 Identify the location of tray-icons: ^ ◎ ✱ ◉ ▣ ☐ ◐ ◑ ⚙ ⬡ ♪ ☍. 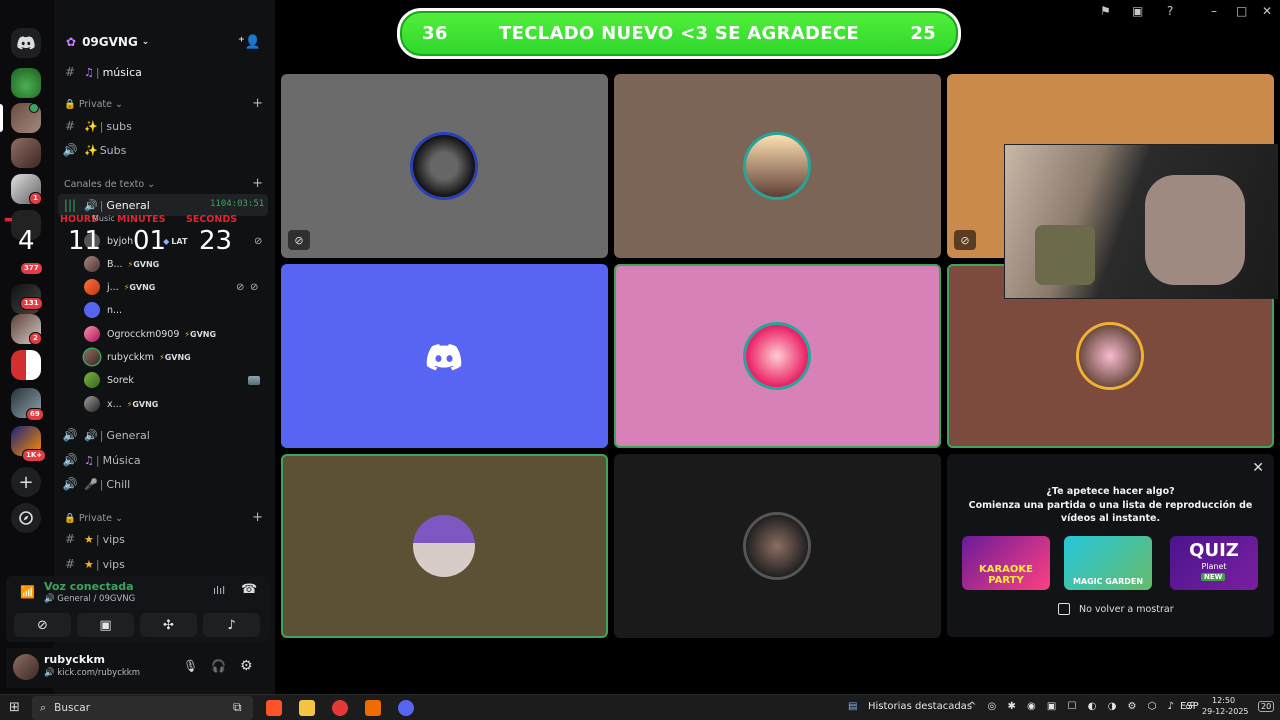
(1083, 706).